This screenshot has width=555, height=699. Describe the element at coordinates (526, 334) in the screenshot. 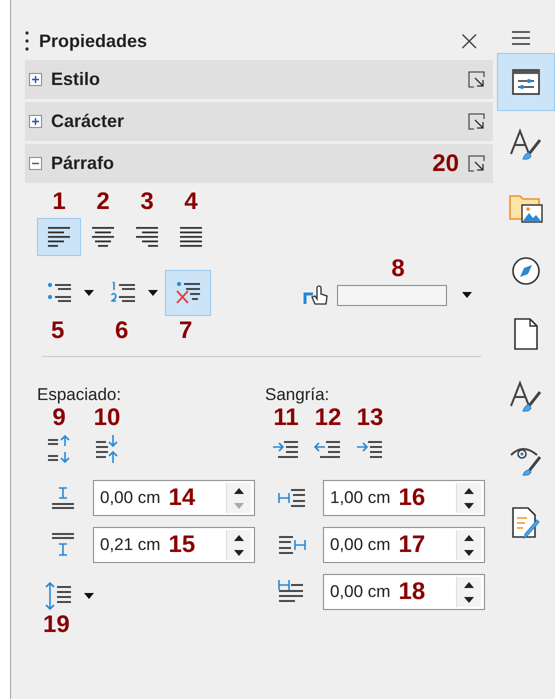

I see `page-icon` at that location.